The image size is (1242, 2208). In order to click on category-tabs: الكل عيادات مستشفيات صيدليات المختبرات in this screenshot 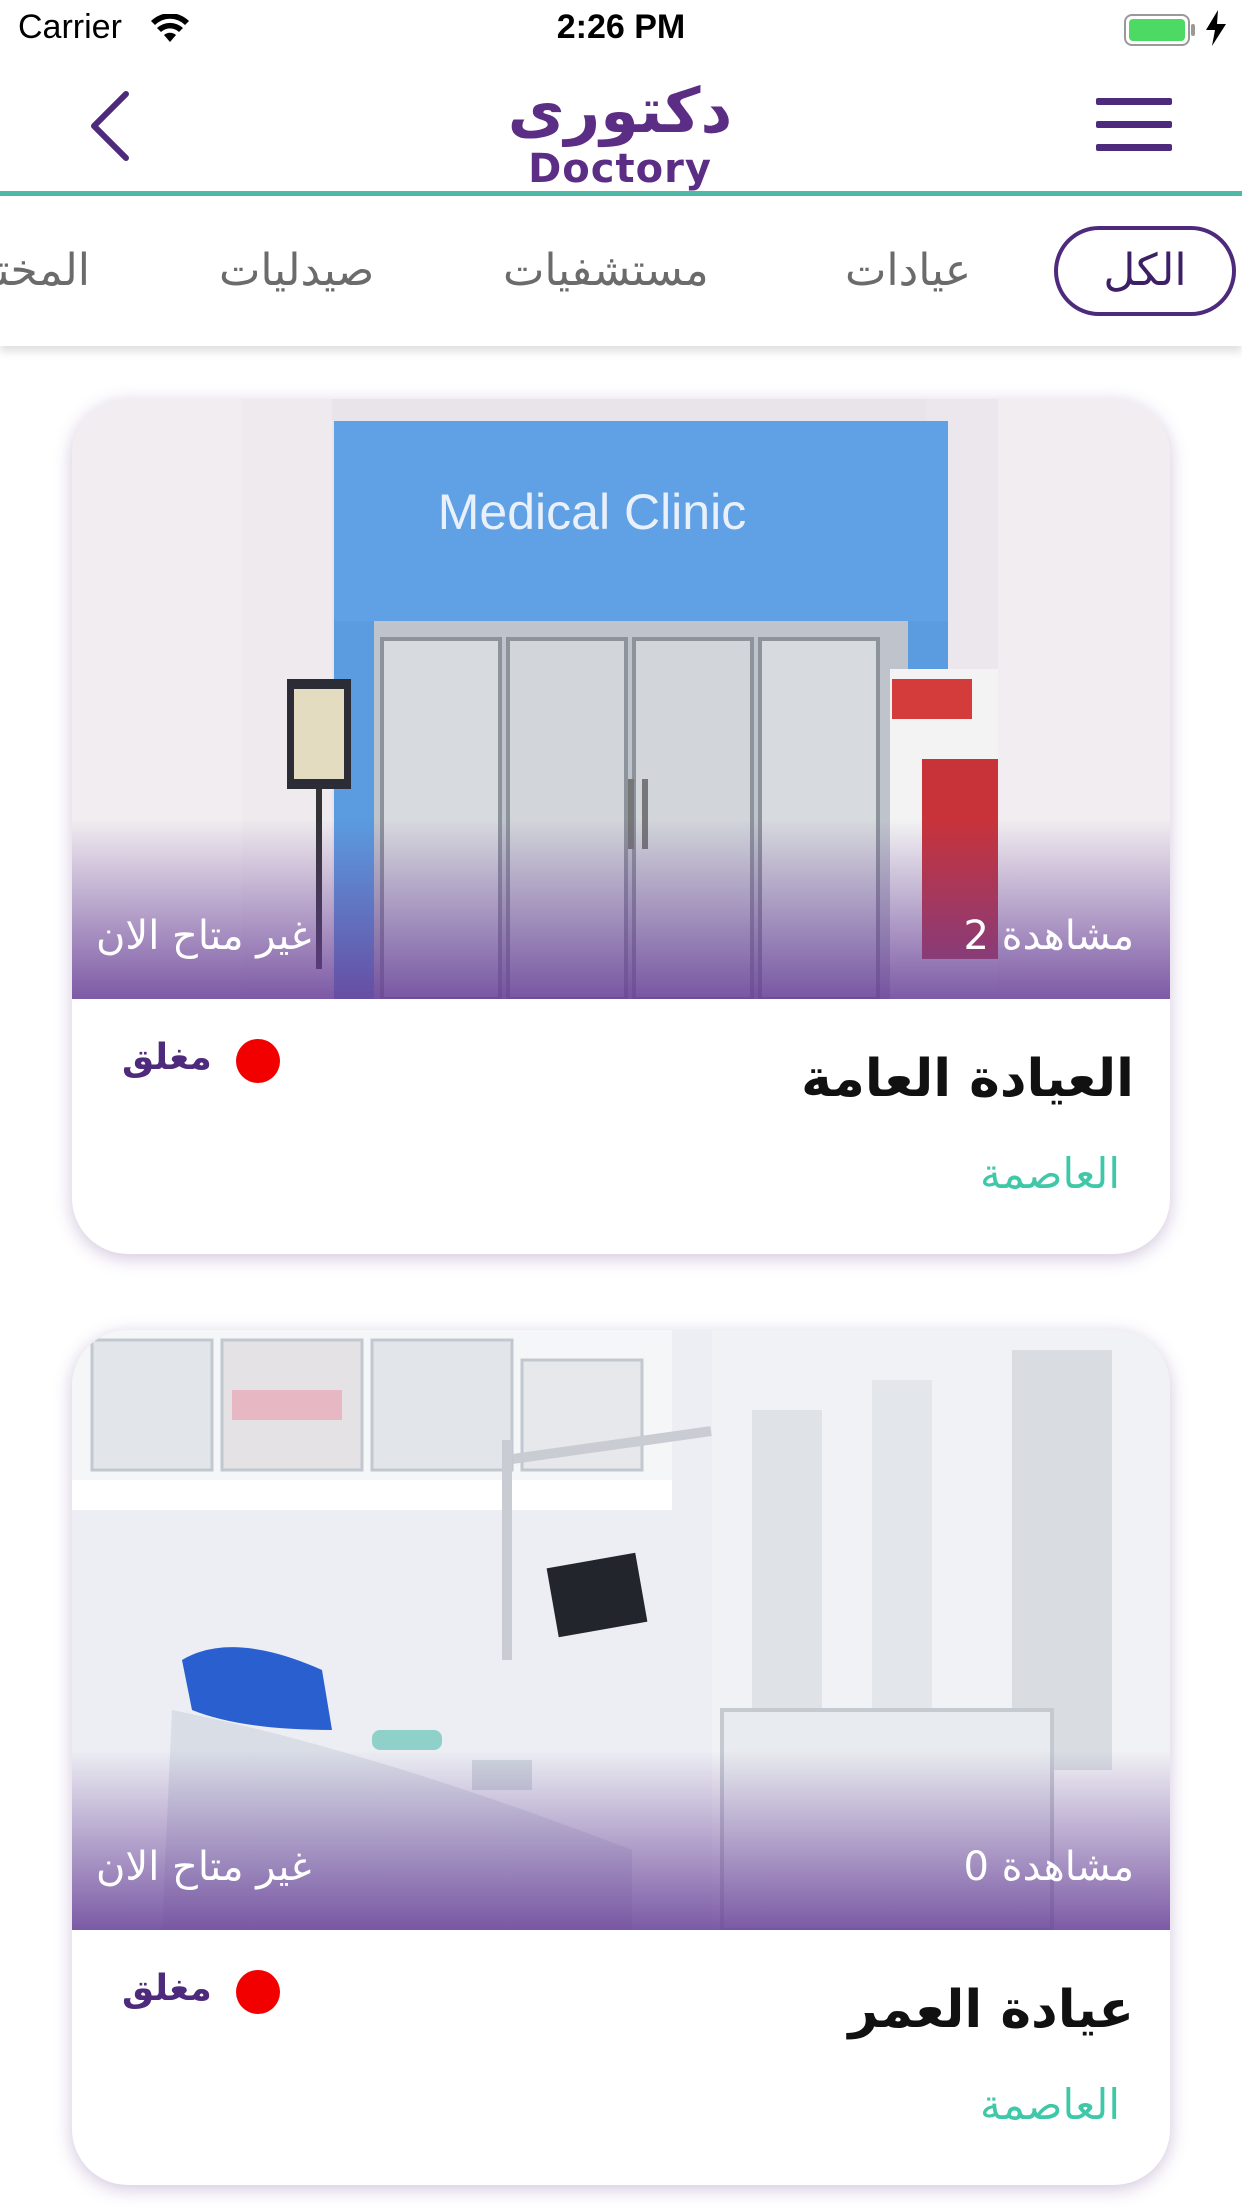, I will do `click(621, 271)`.